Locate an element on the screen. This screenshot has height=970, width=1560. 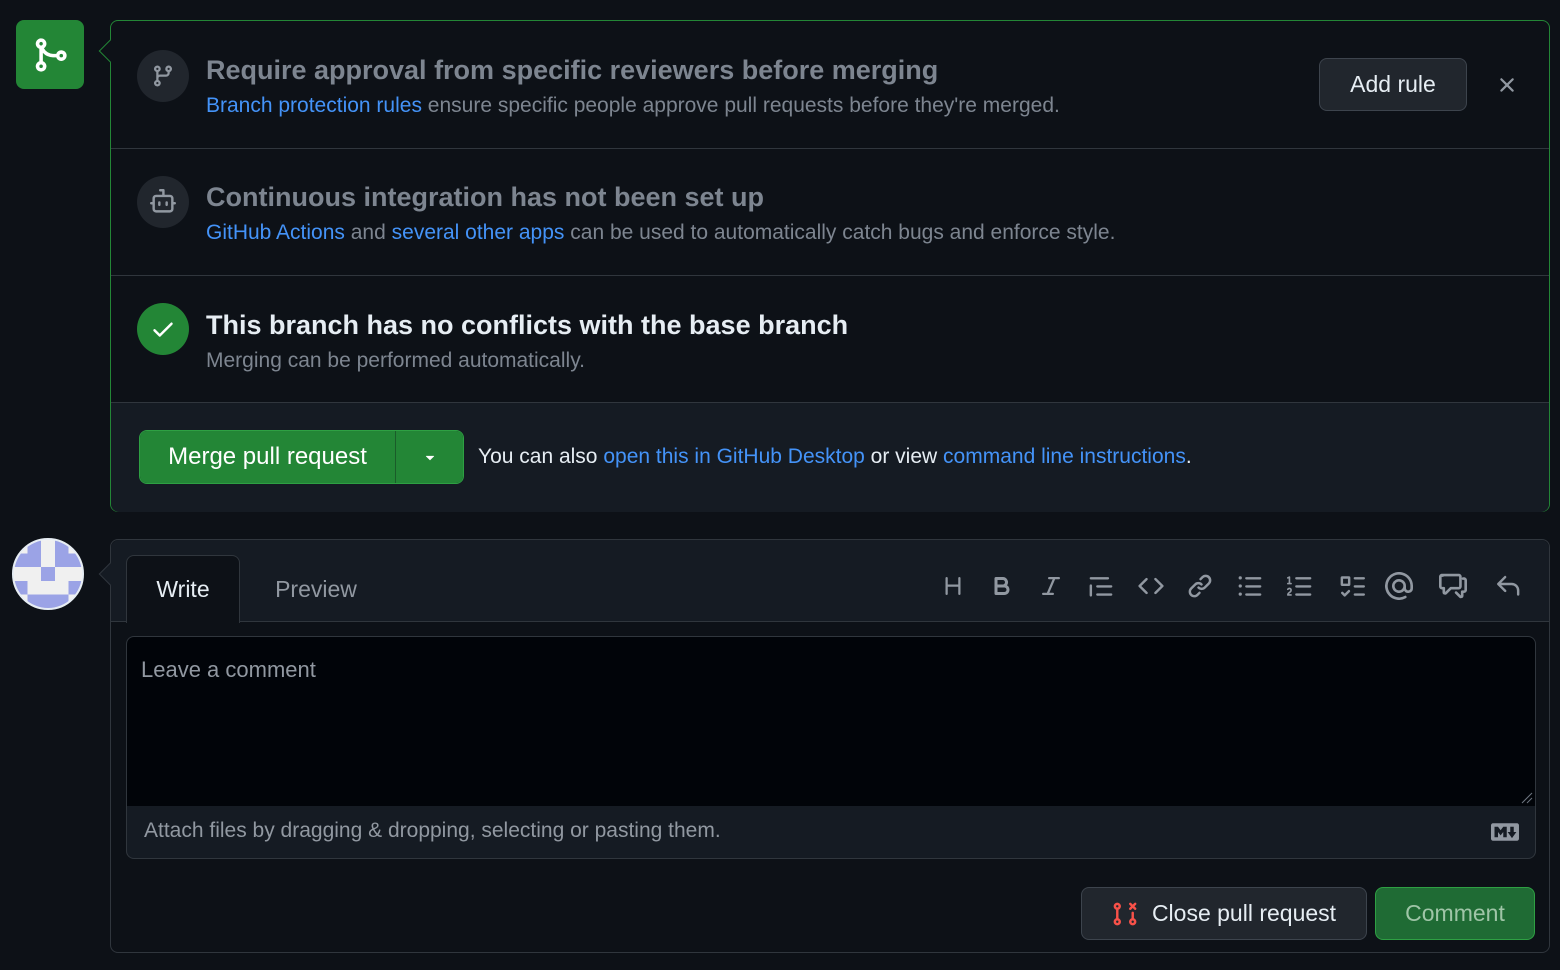
branch-protection-rules-link: Branch protection rules is located at coordinates (314, 105).